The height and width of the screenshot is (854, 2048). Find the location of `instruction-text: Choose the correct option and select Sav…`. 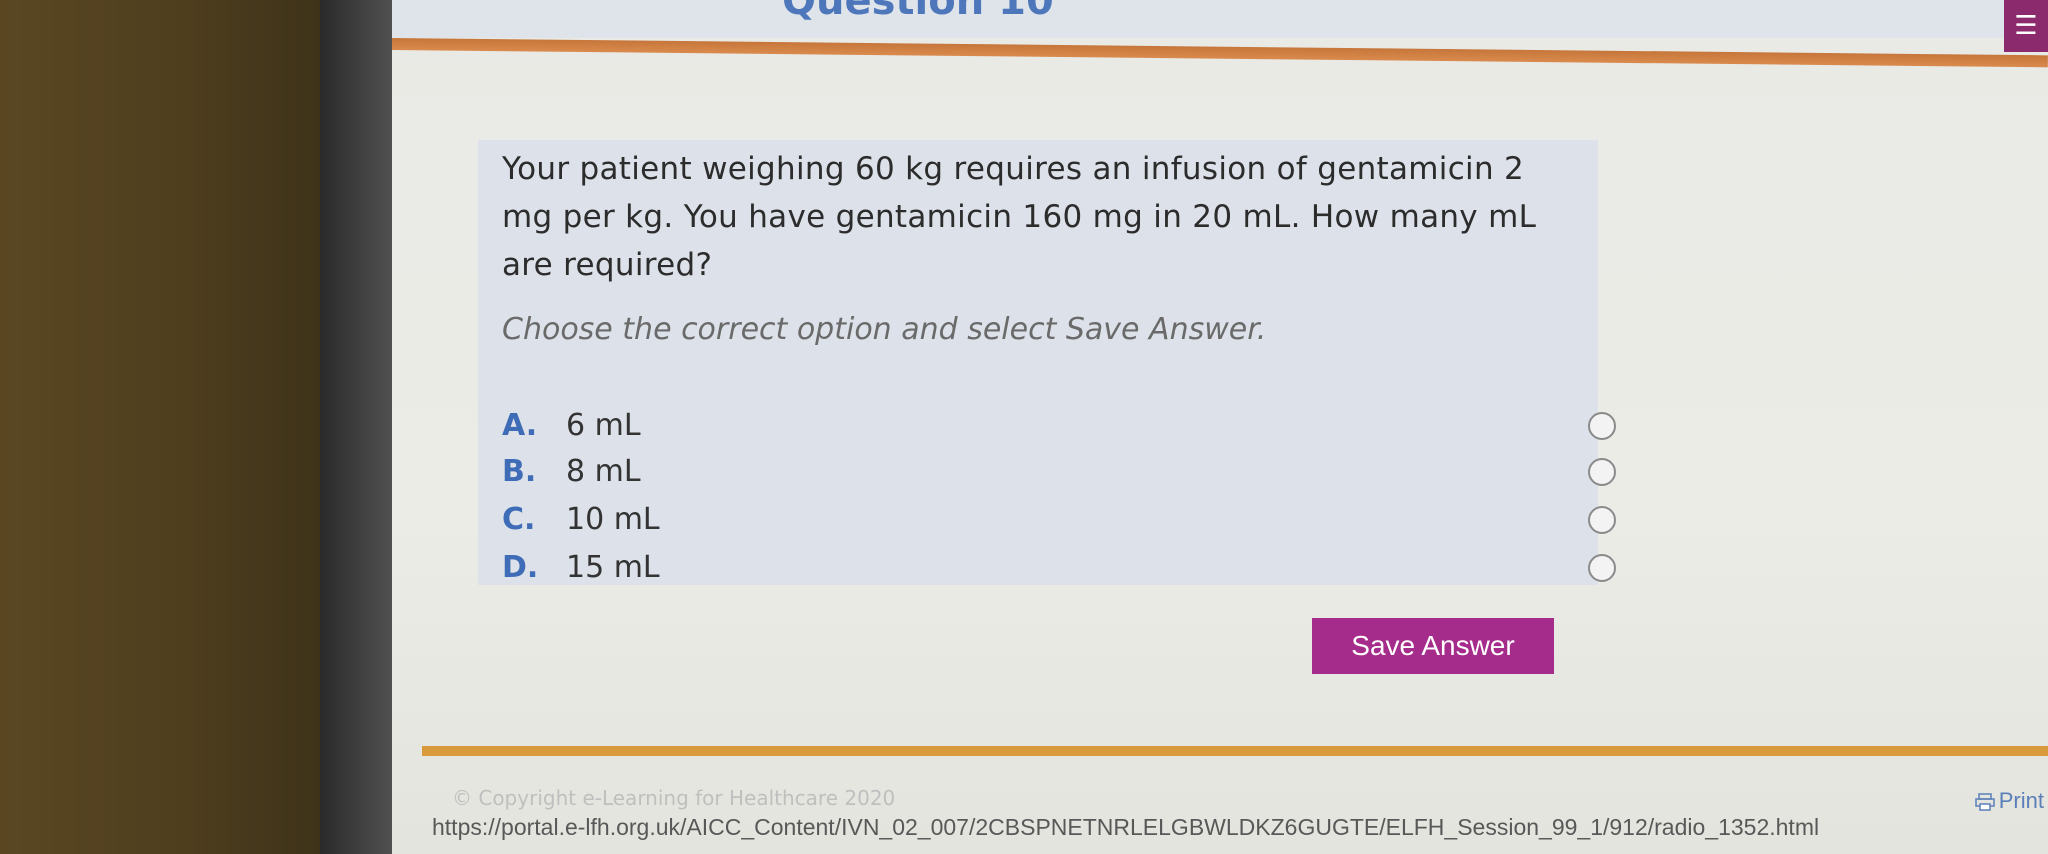

instruction-text: Choose the correct option and select Sav… is located at coordinates (884, 329).